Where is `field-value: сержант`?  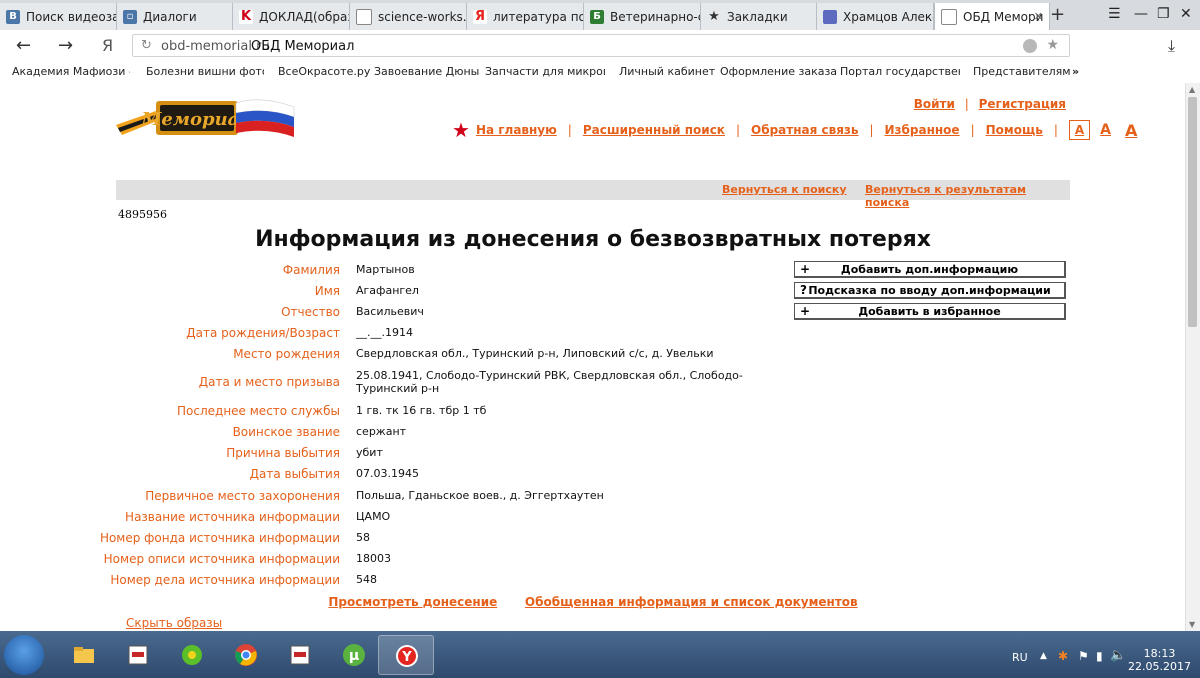 field-value: сержант is located at coordinates (381, 431).